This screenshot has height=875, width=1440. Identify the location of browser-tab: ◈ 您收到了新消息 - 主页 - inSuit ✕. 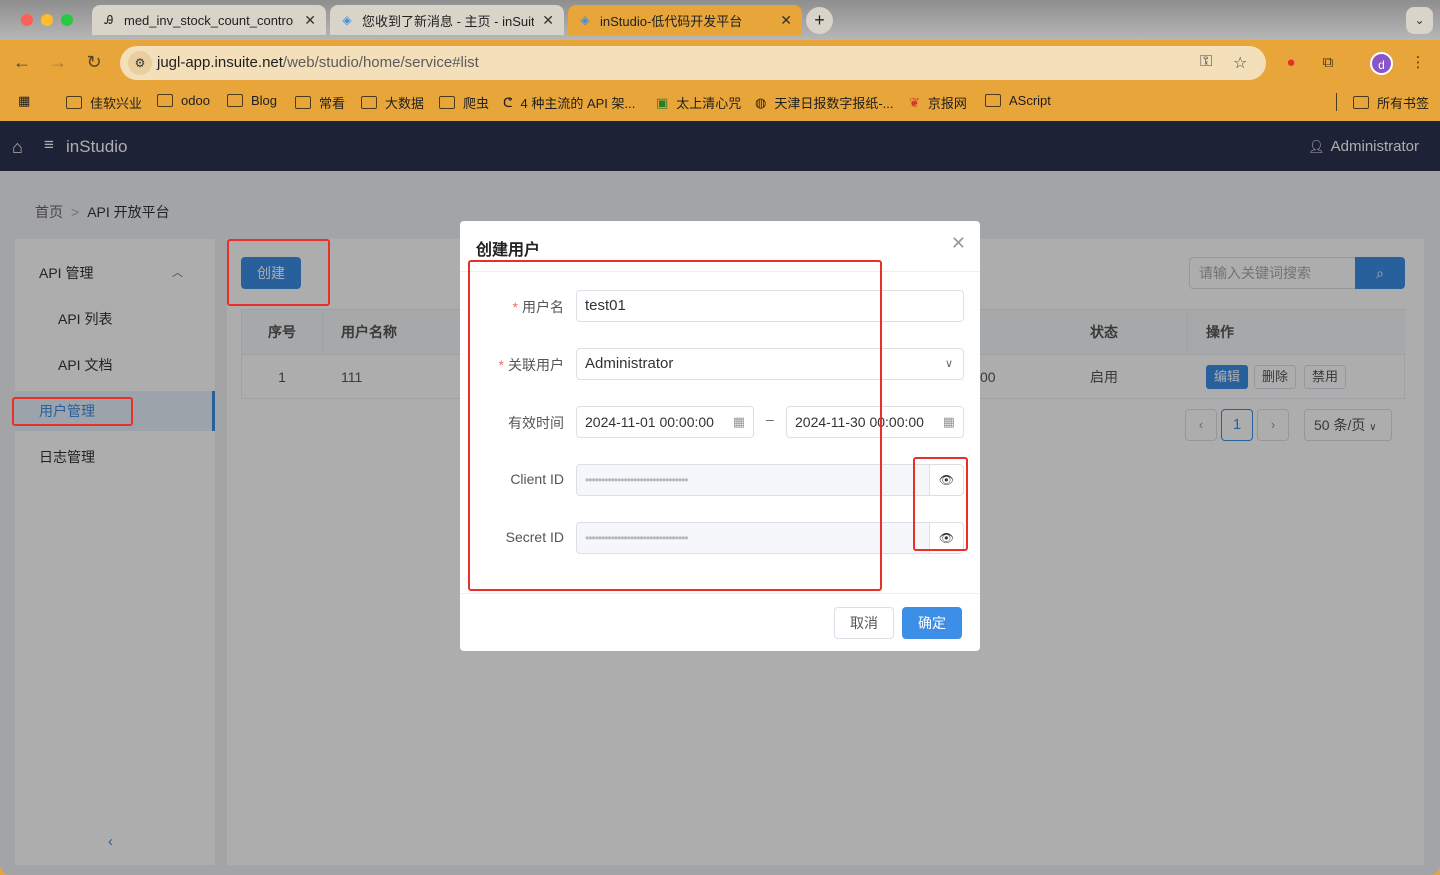
(447, 20).